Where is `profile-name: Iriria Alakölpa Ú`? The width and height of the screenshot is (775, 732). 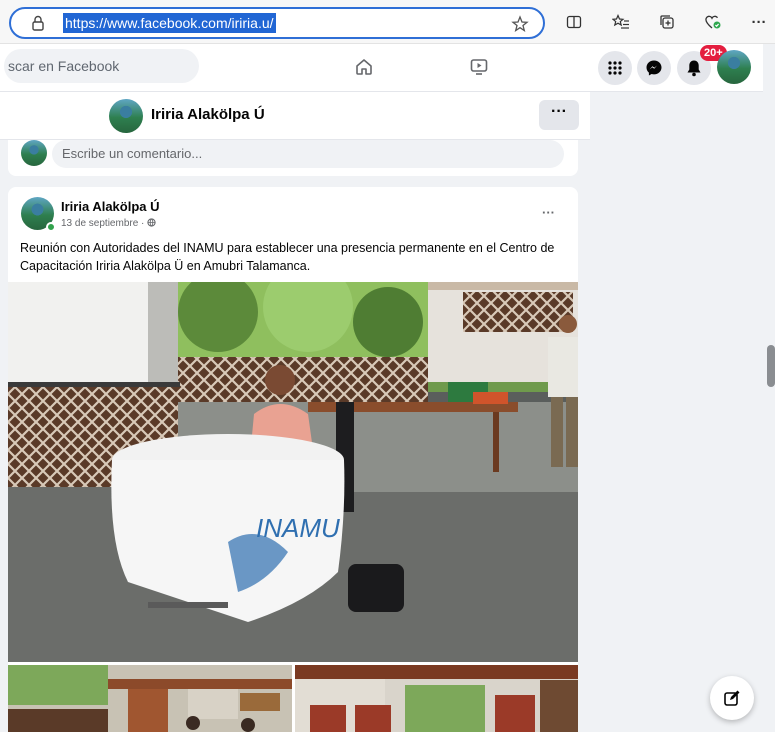 profile-name: Iriria Alakölpa Ú is located at coordinates (208, 114).